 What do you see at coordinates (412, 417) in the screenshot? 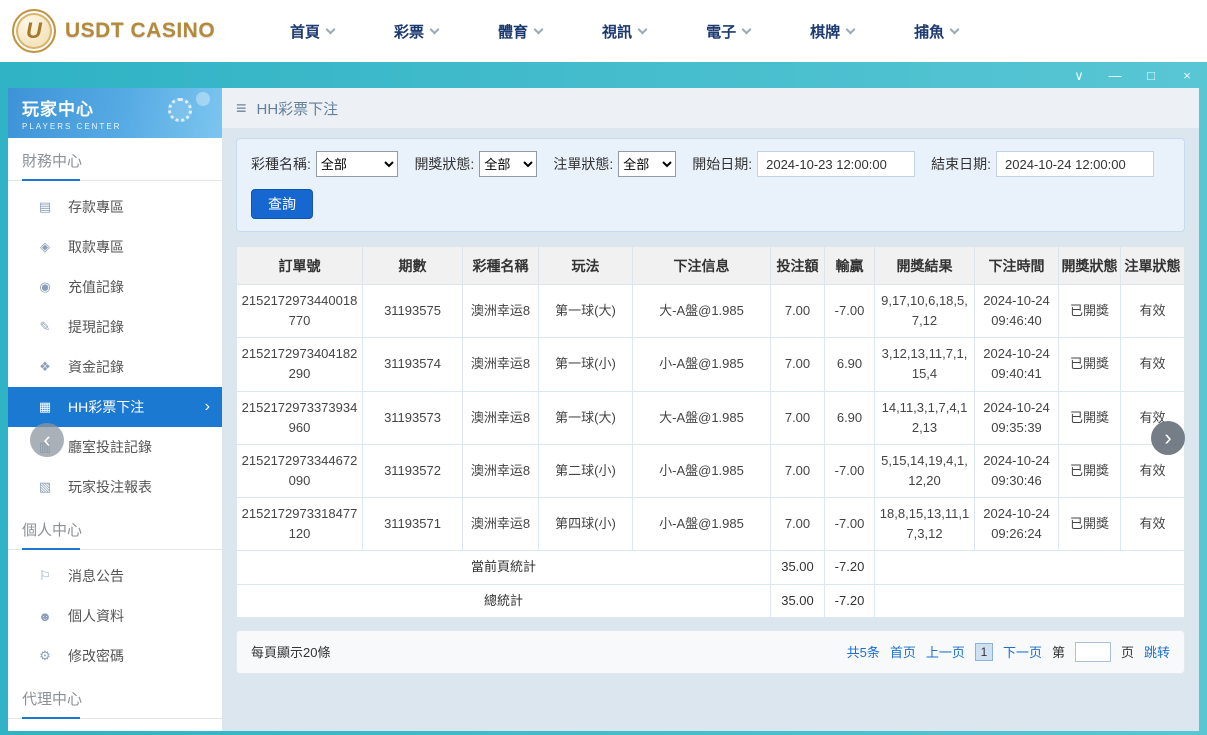
I see `cell-period: 31193573` at bounding box center [412, 417].